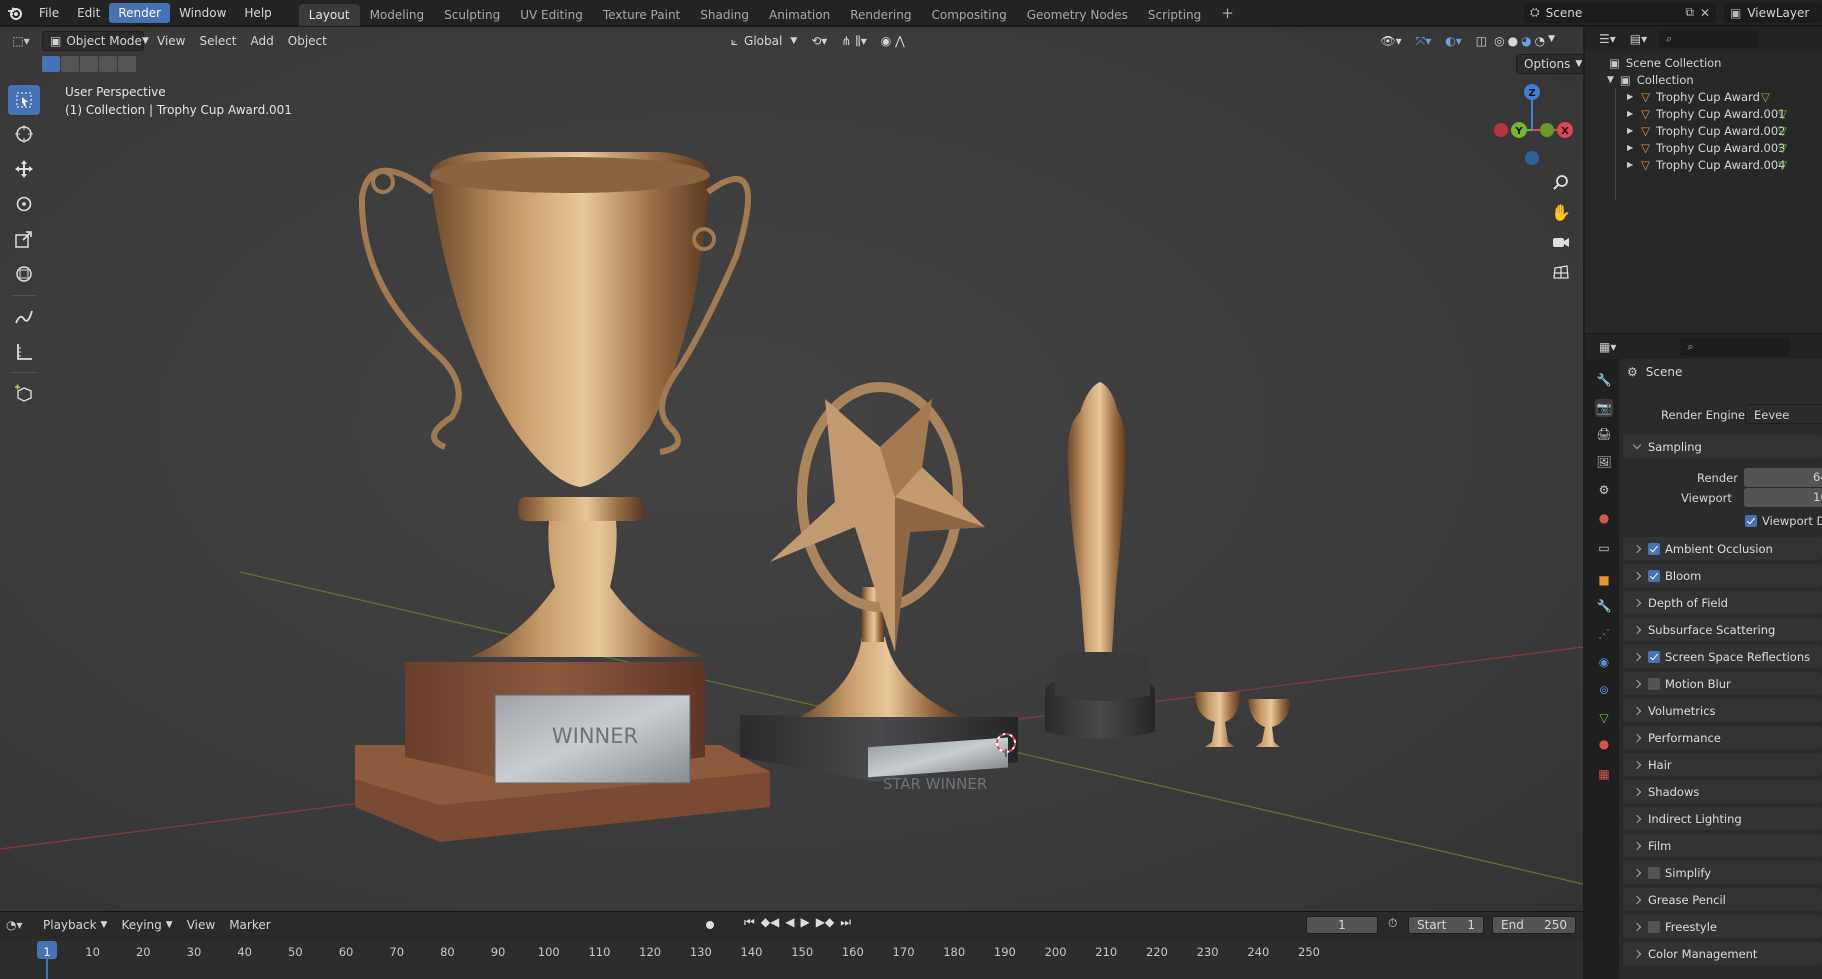 The height and width of the screenshot is (979, 1822). Describe the element at coordinates (968, 15) in the screenshot. I see `tab-compositing: Compositing` at that location.